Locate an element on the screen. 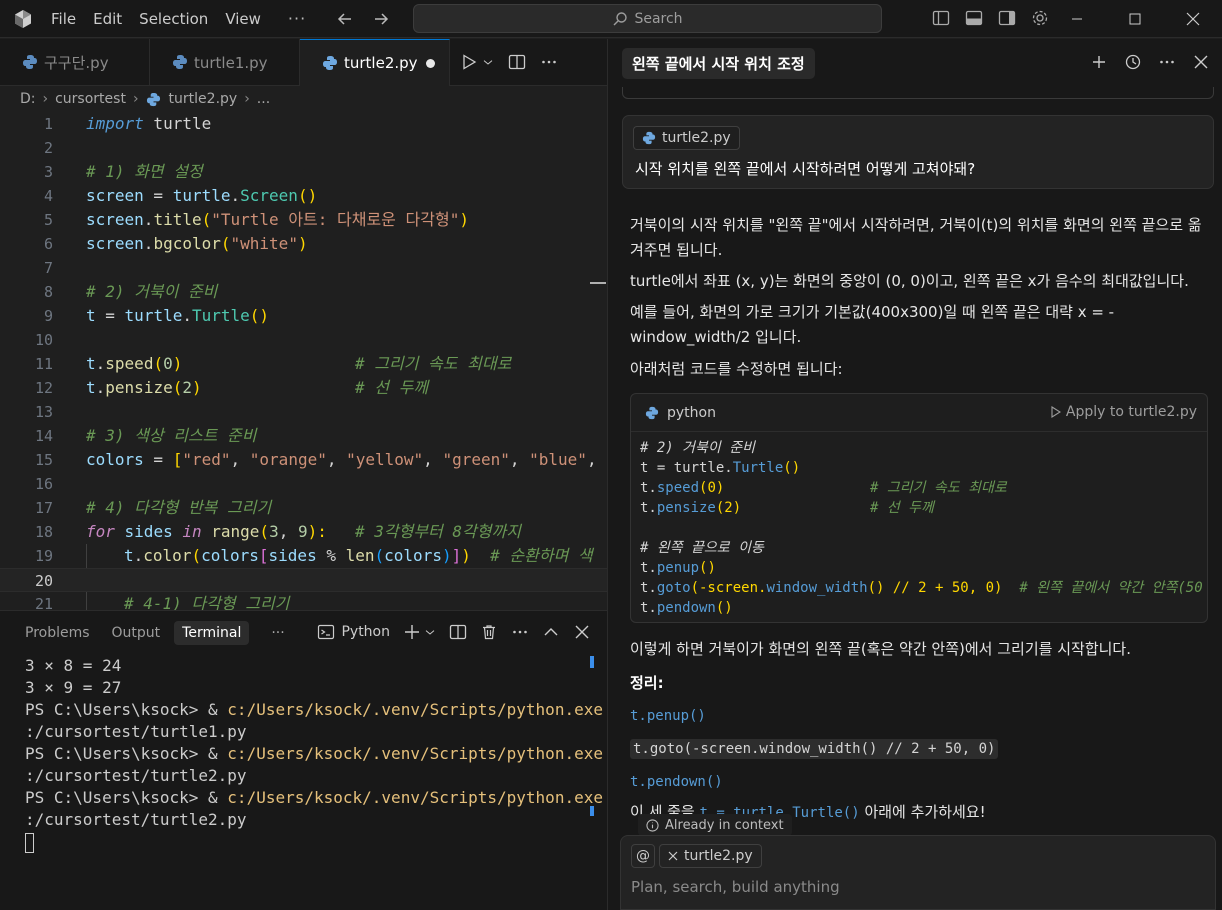  code-line: 8 # 2) 거북이 준비 is located at coordinates (303, 292).